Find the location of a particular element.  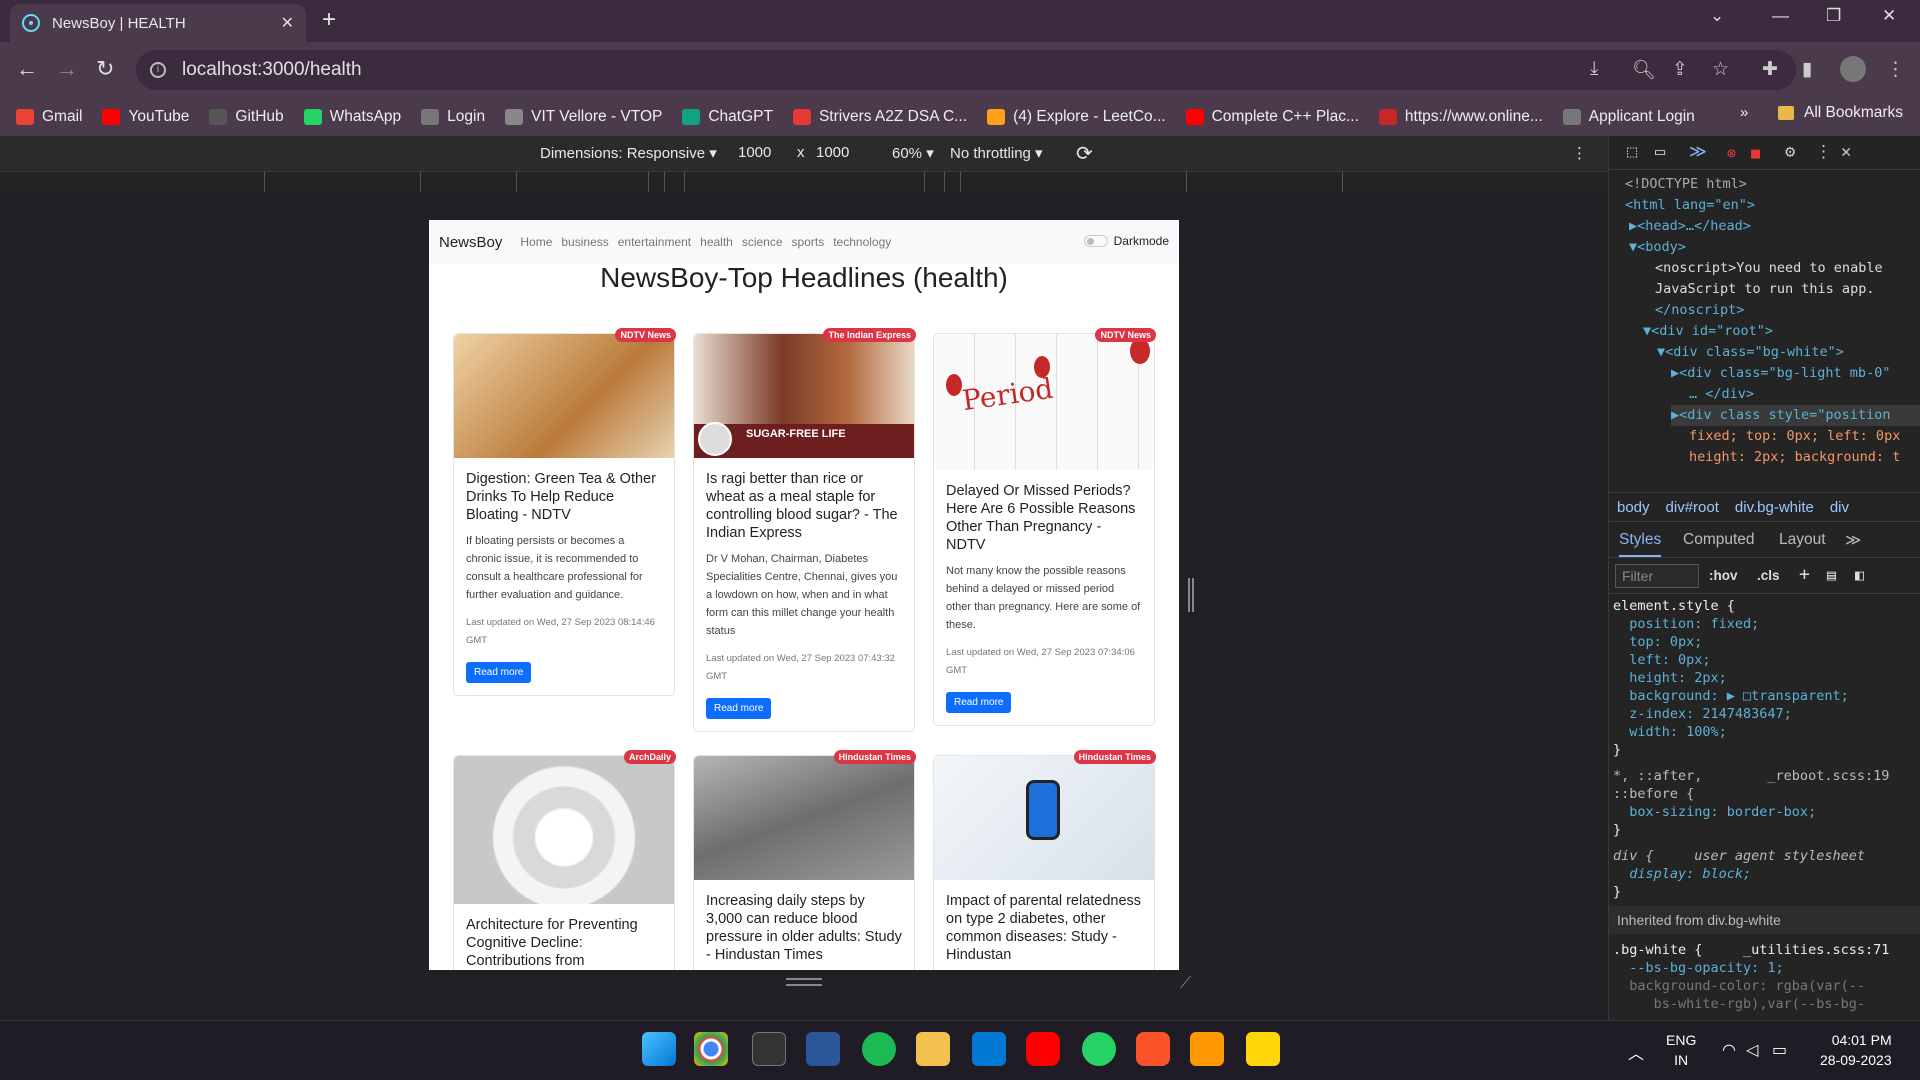

volume-icon: ◁ is located at coordinates (1752, 1050).